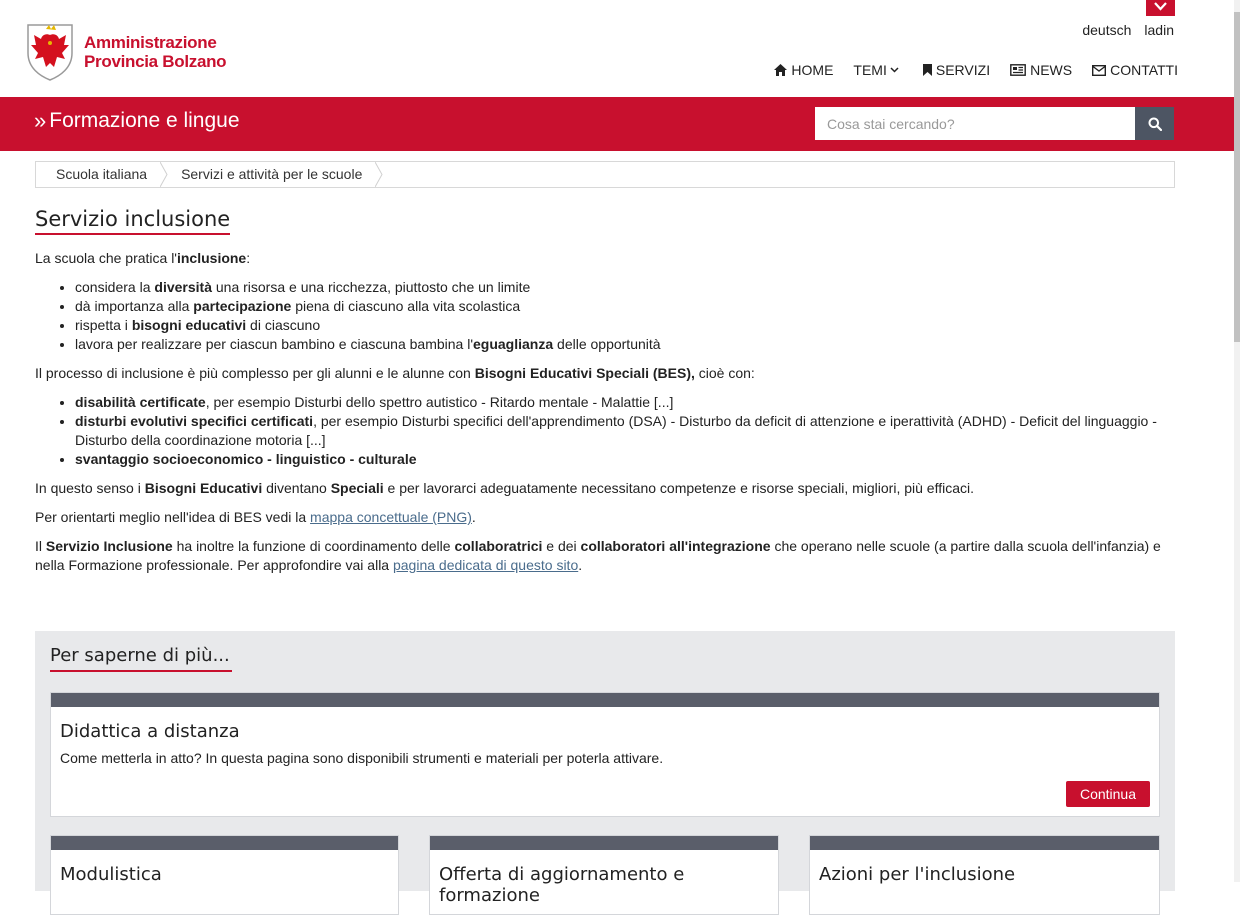  I want to click on text: rispetta i, so click(103, 325).